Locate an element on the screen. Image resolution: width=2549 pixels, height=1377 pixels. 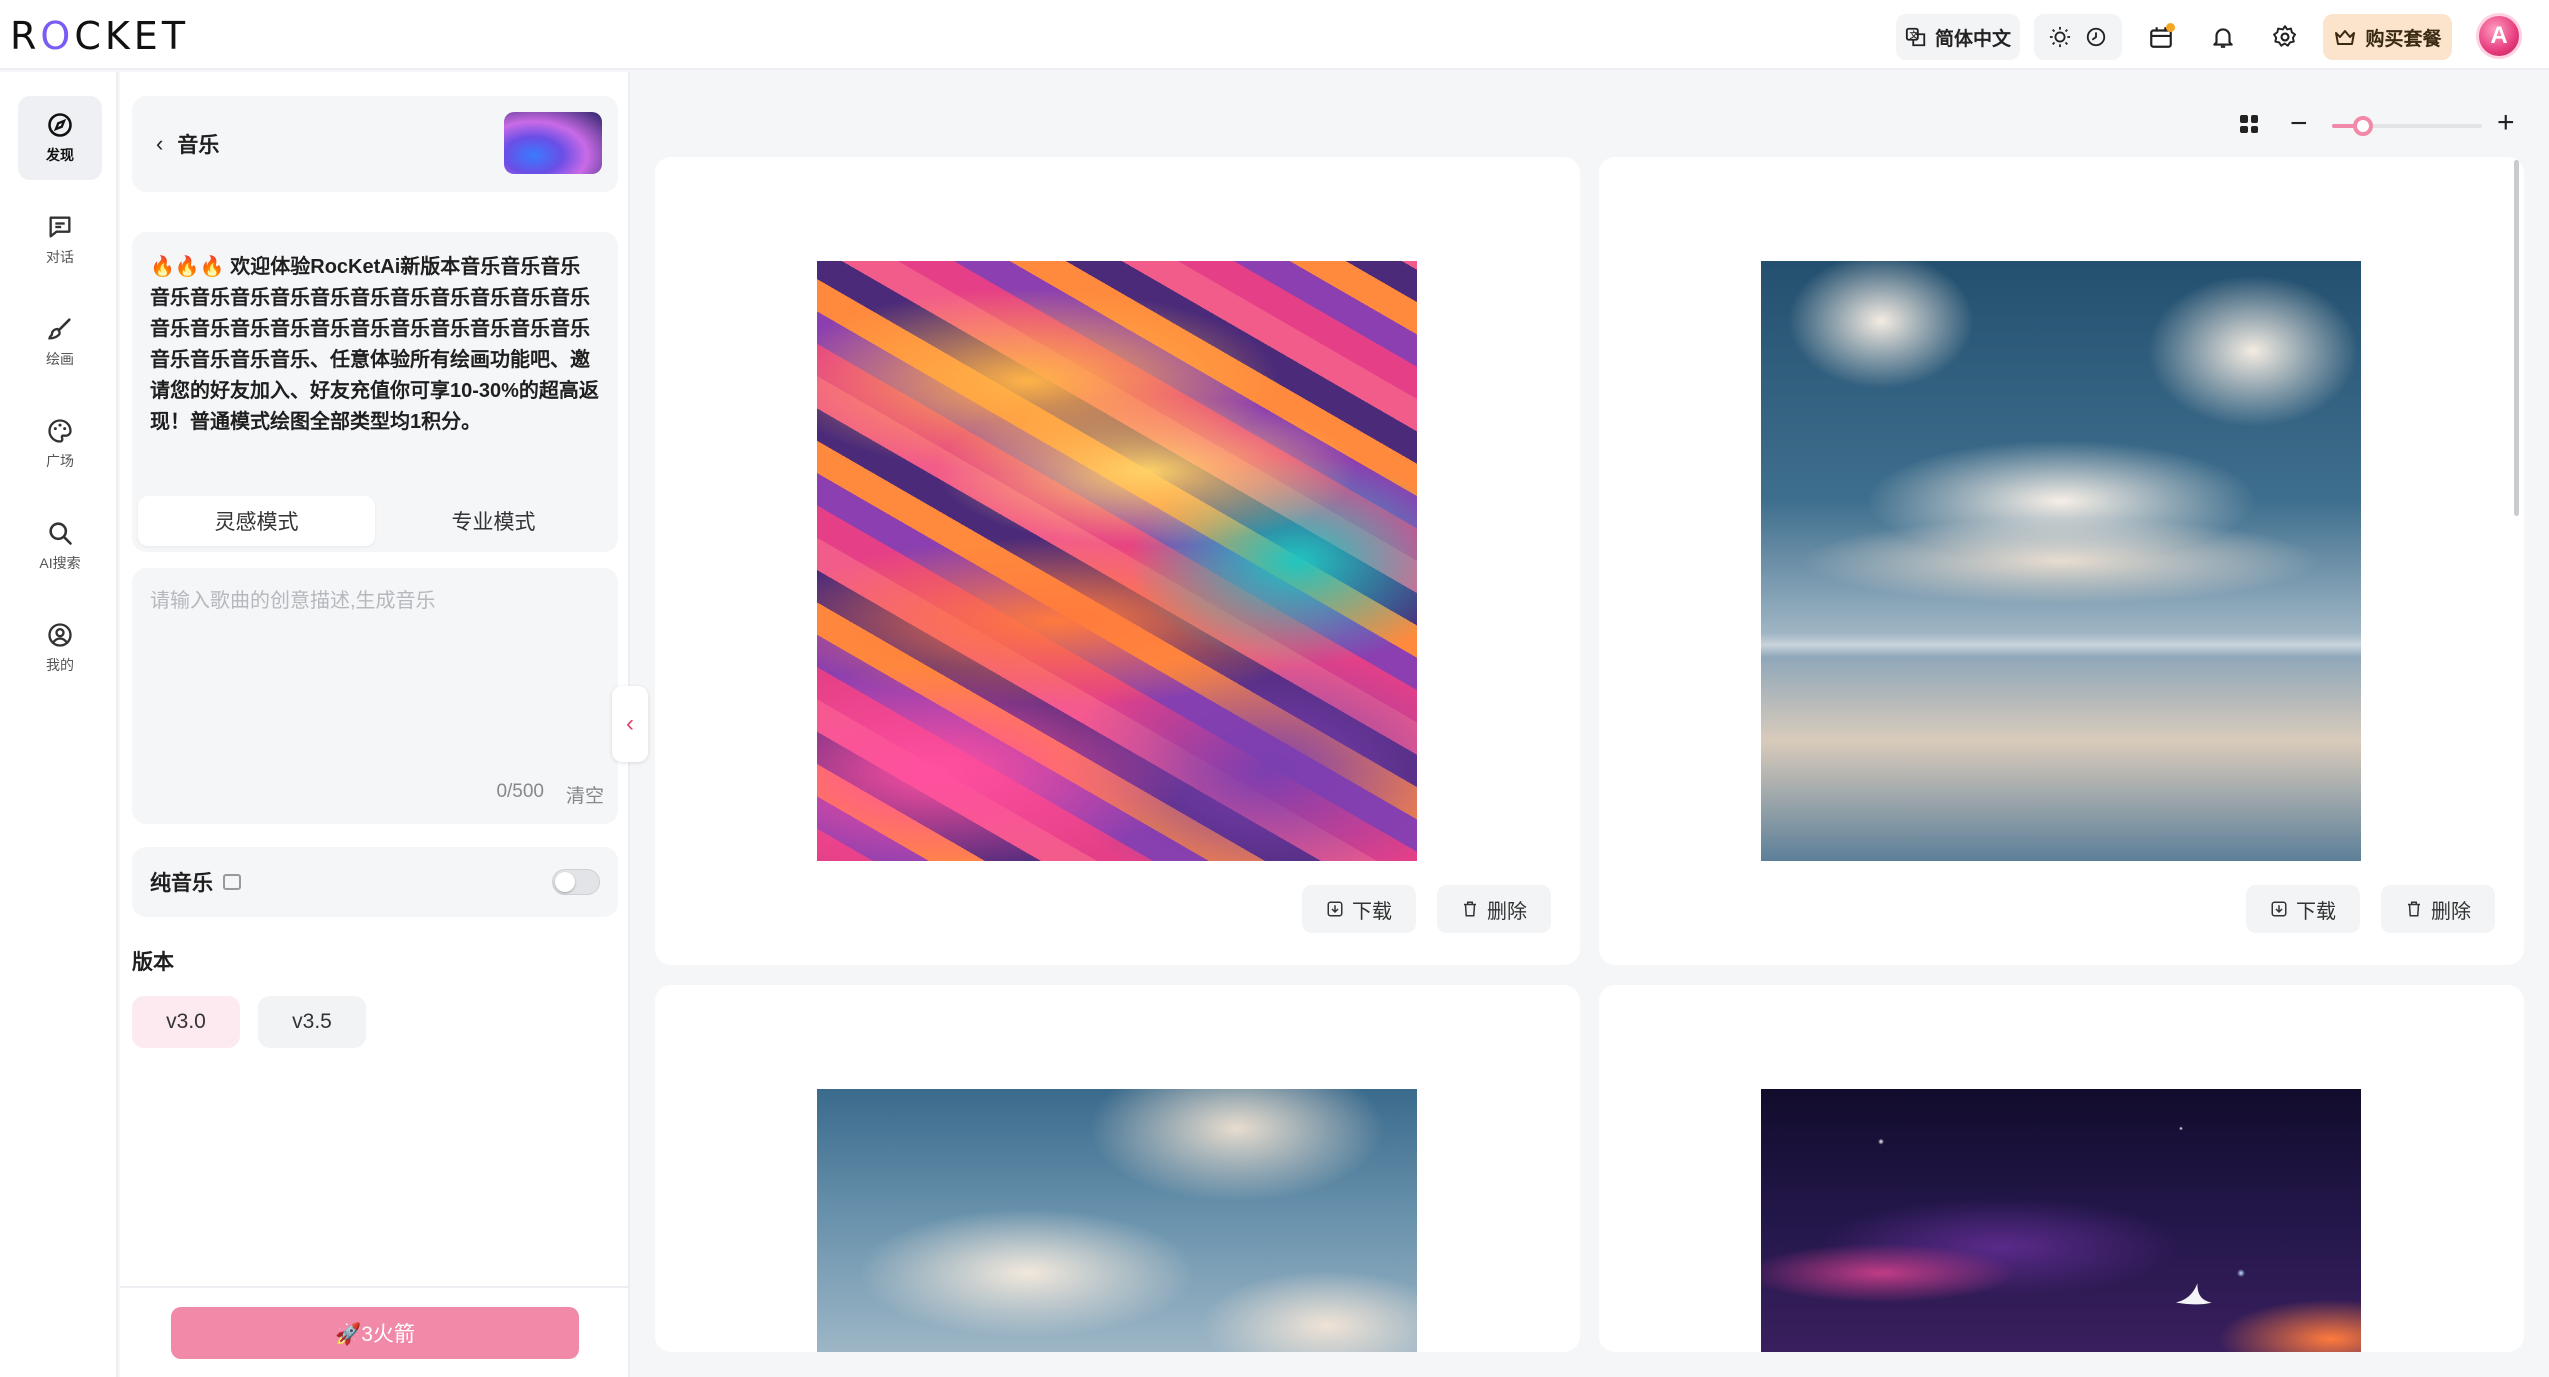
theme-toggle is located at coordinates (2078, 37).